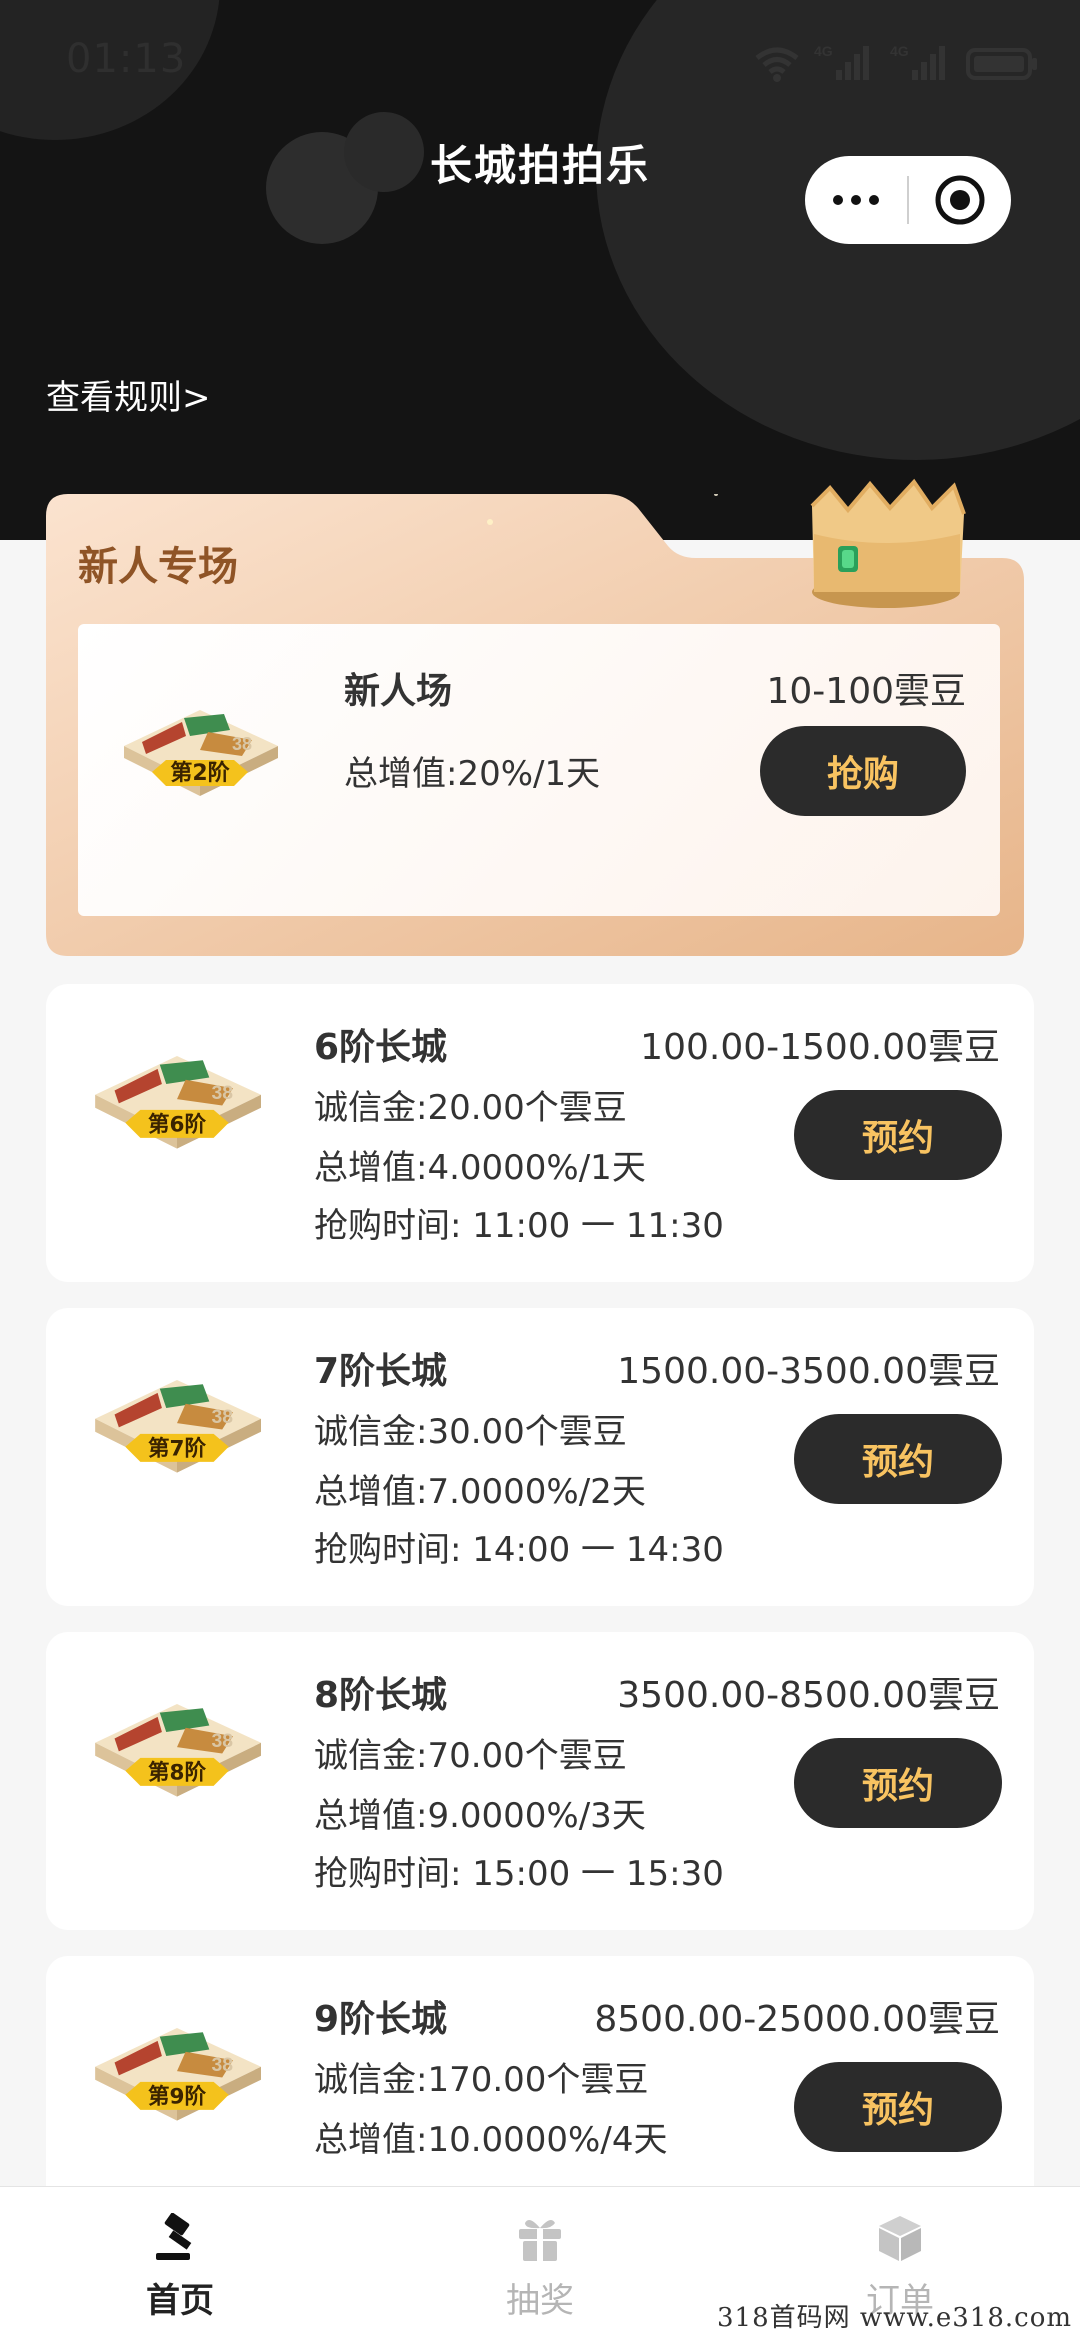 This screenshot has width=1080, height=2340. What do you see at coordinates (470, 1756) in the screenshot?
I see `level-deposit: 诚信金:70.00个雲豆` at bounding box center [470, 1756].